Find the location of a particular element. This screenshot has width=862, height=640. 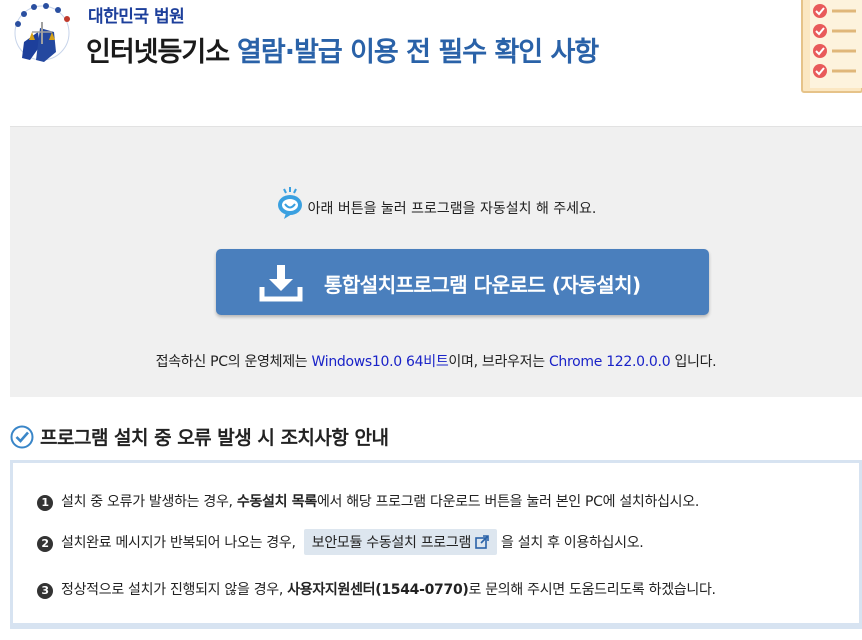

env-suffix: 입니다. is located at coordinates (693, 362).